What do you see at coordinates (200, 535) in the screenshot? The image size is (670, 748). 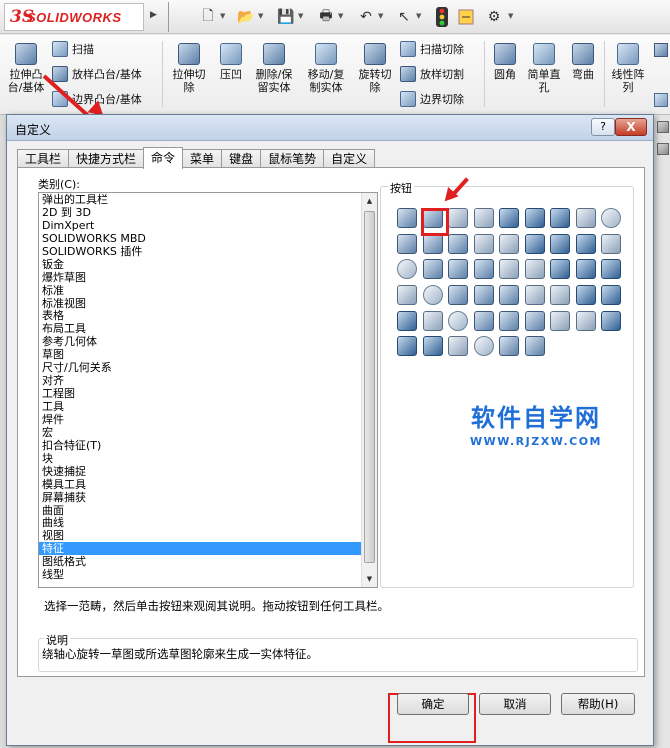 I see `category-item: 视图` at bounding box center [200, 535].